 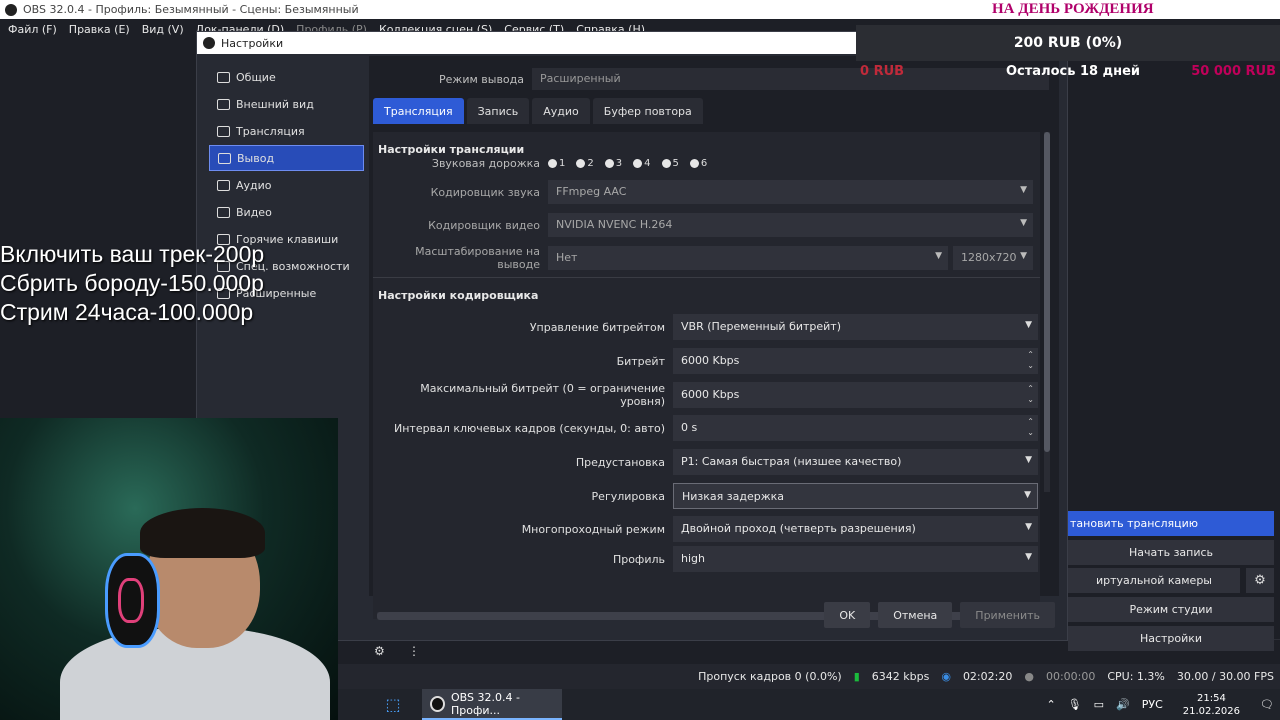 I want to click on filters-icon: ⚙, so click(x=379, y=651).